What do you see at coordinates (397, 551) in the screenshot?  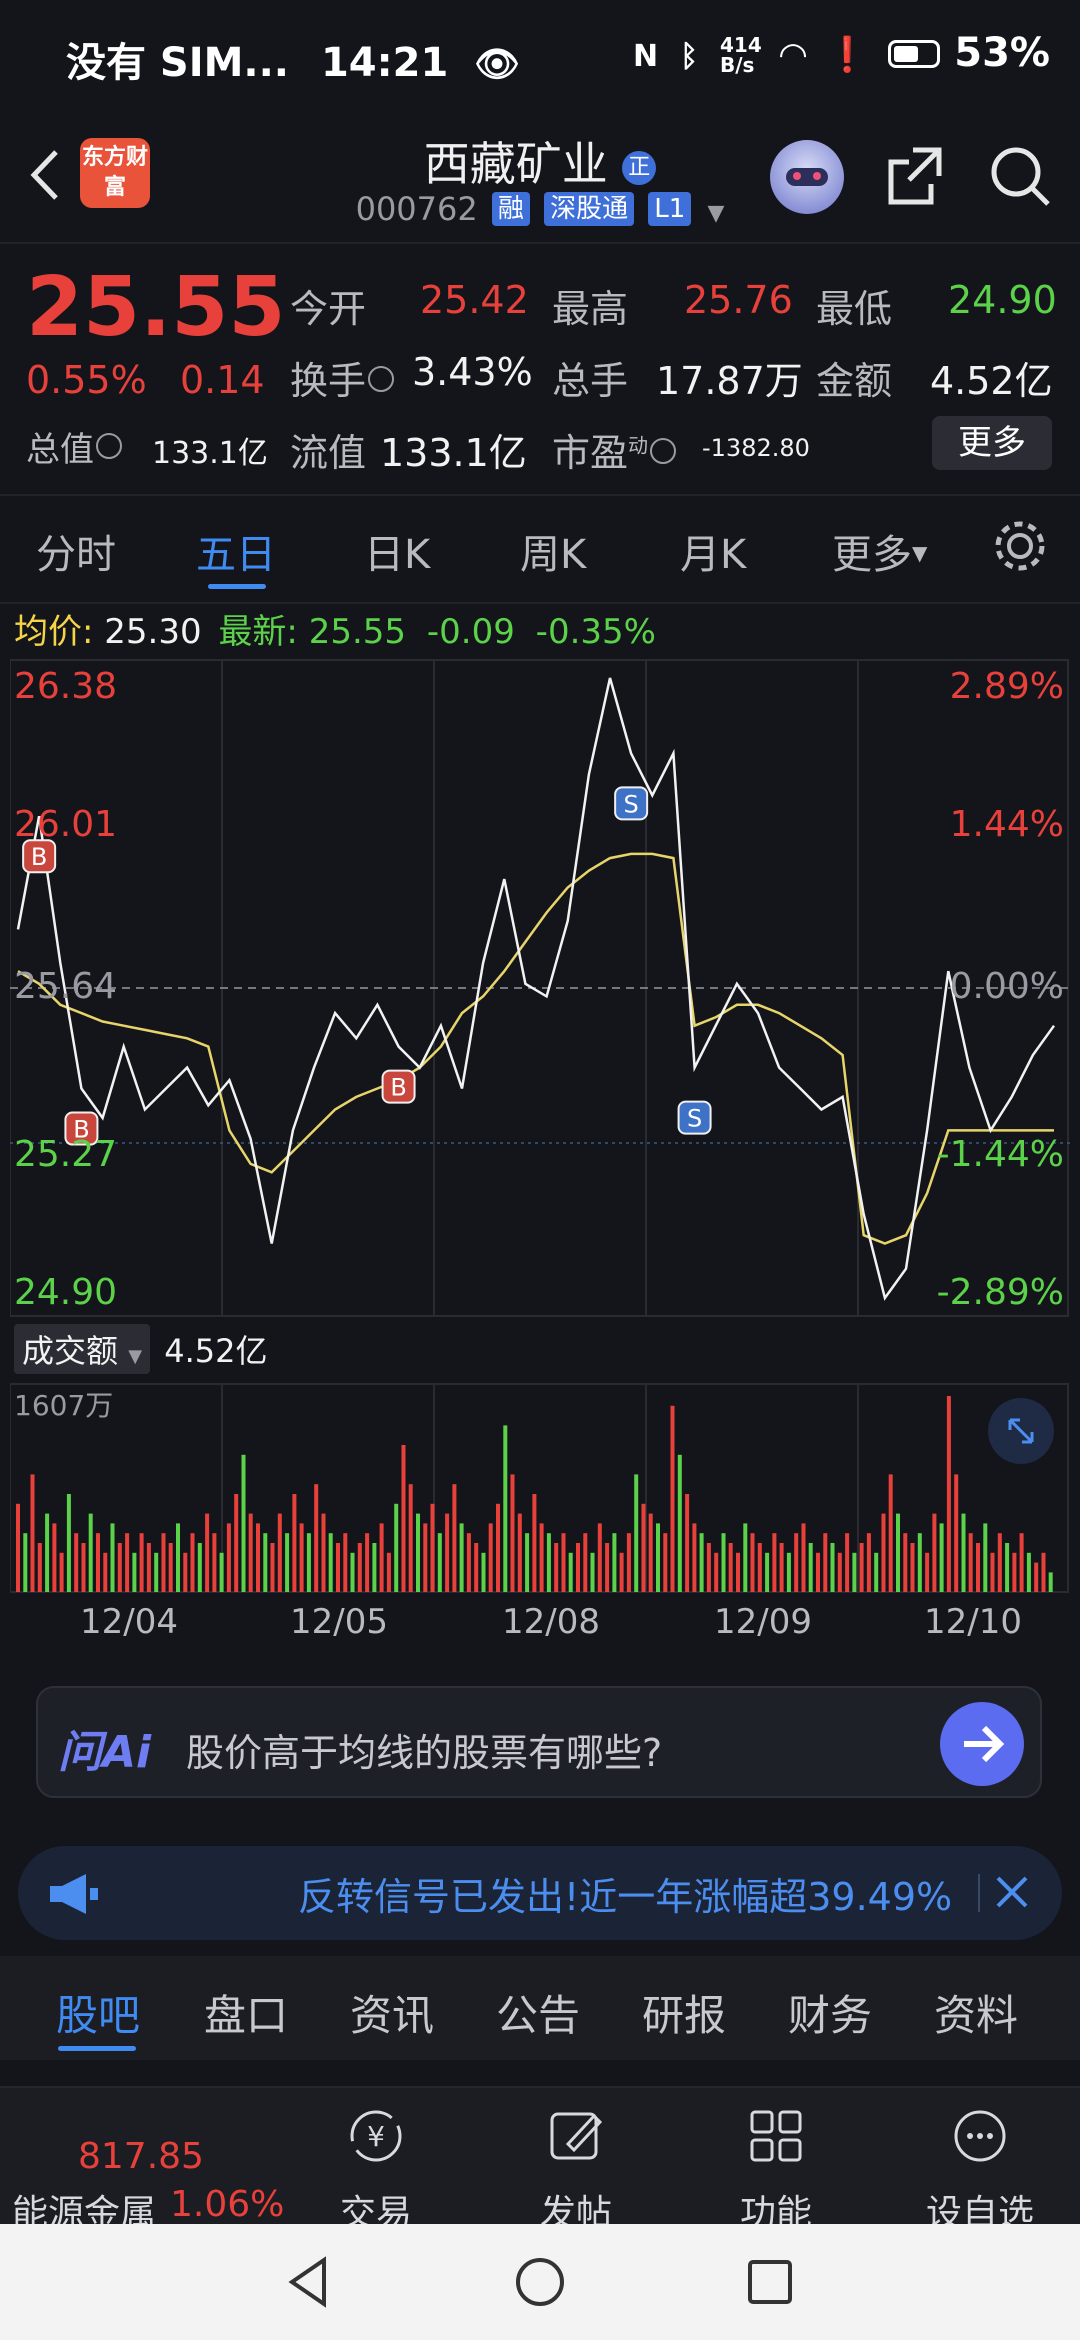 I see `tab-daily-k: 日K` at bounding box center [397, 551].